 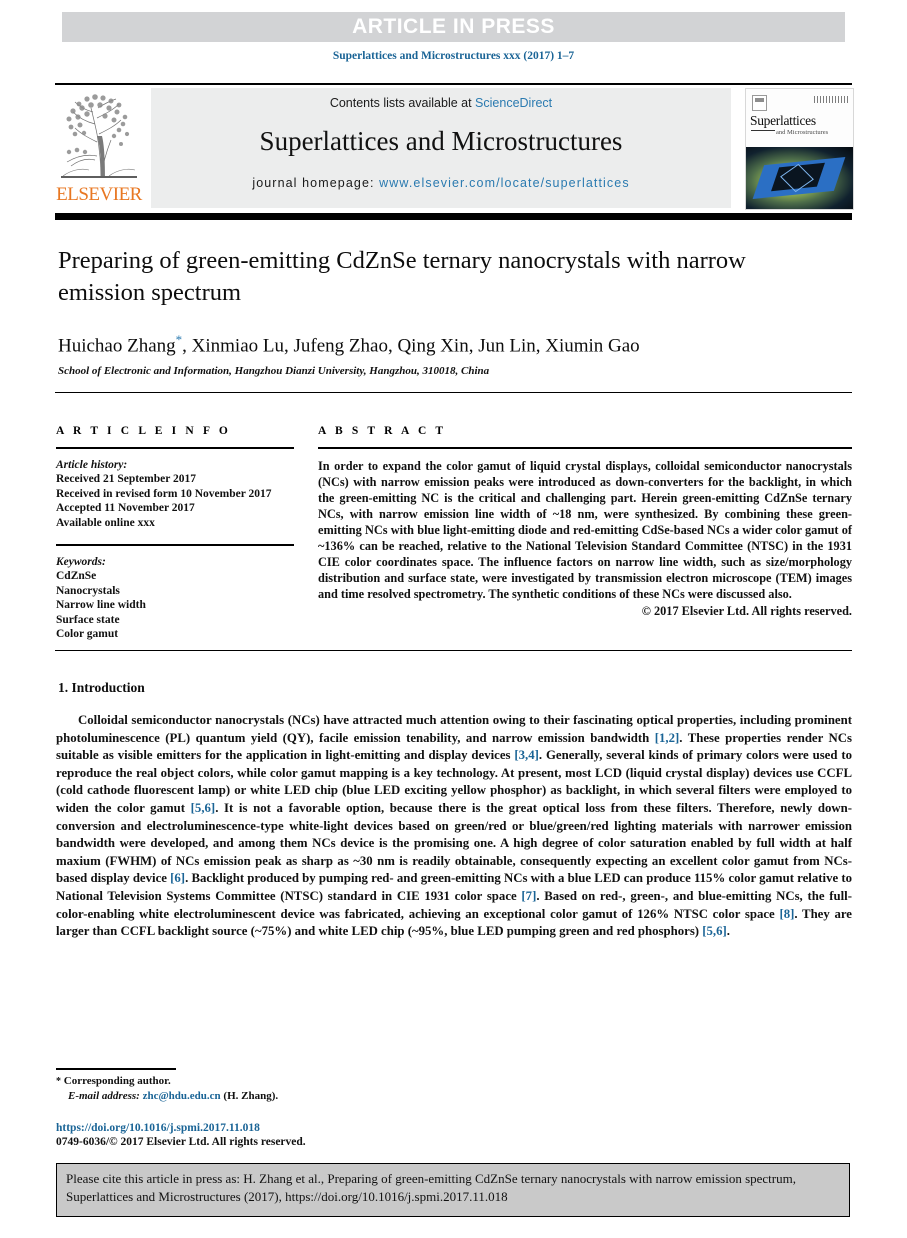 What do you see at coordinates (117, 346) in the screenshot?
I see `author-first: Huichao Zhang` at bounding box center [117, 346].